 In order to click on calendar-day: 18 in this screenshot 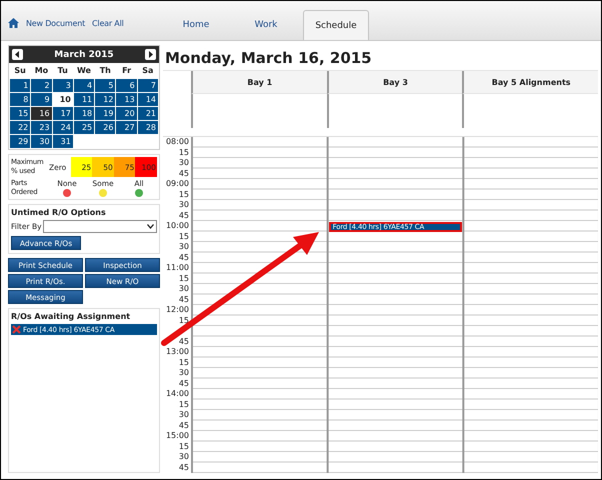, I will do `click(84, 113)`.